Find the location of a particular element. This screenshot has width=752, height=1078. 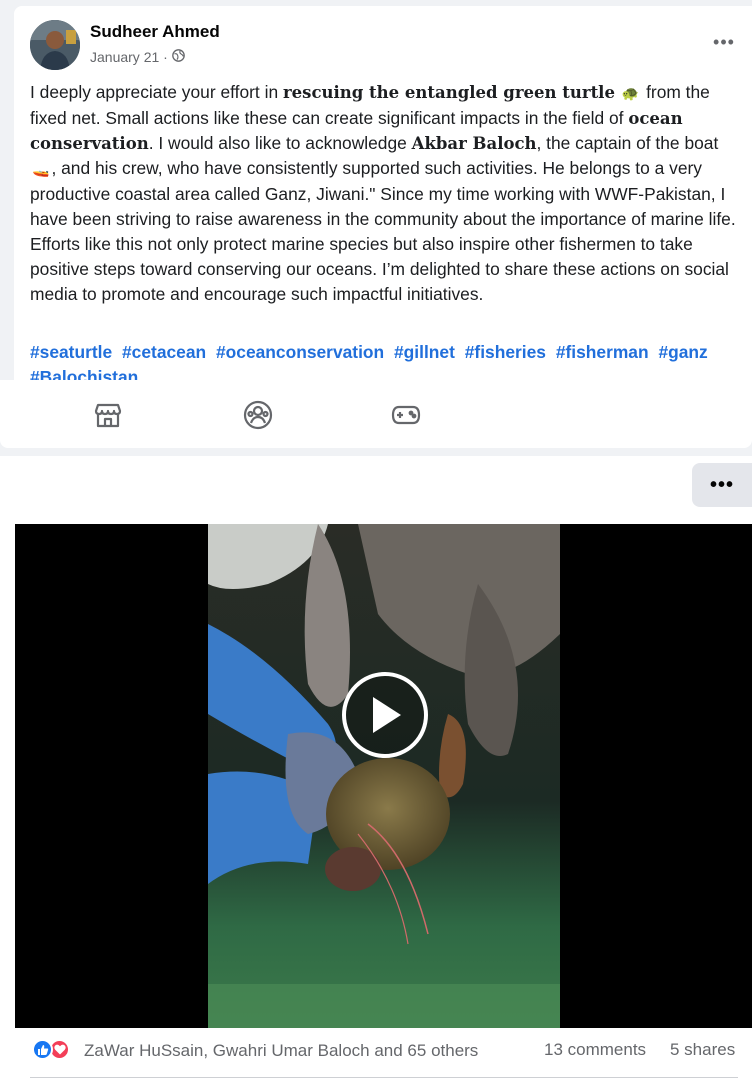

comment-count: 13 comments is located at coordinates (595, 1050).